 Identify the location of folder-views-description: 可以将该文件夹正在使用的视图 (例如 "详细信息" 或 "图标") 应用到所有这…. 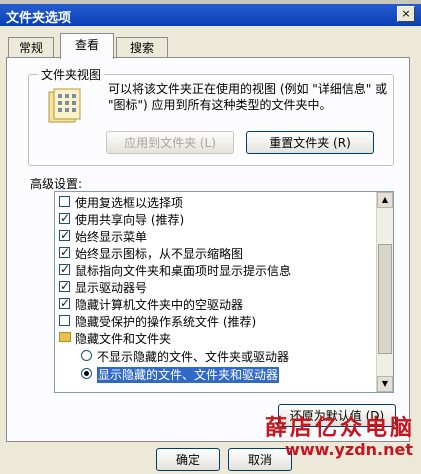
(248, 97).